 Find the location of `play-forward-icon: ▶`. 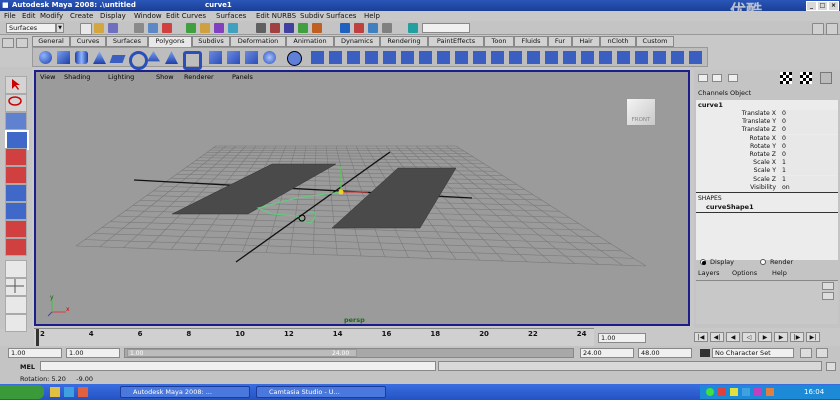

play-forward-icon: ▶ is located at coordinates (765, 337).